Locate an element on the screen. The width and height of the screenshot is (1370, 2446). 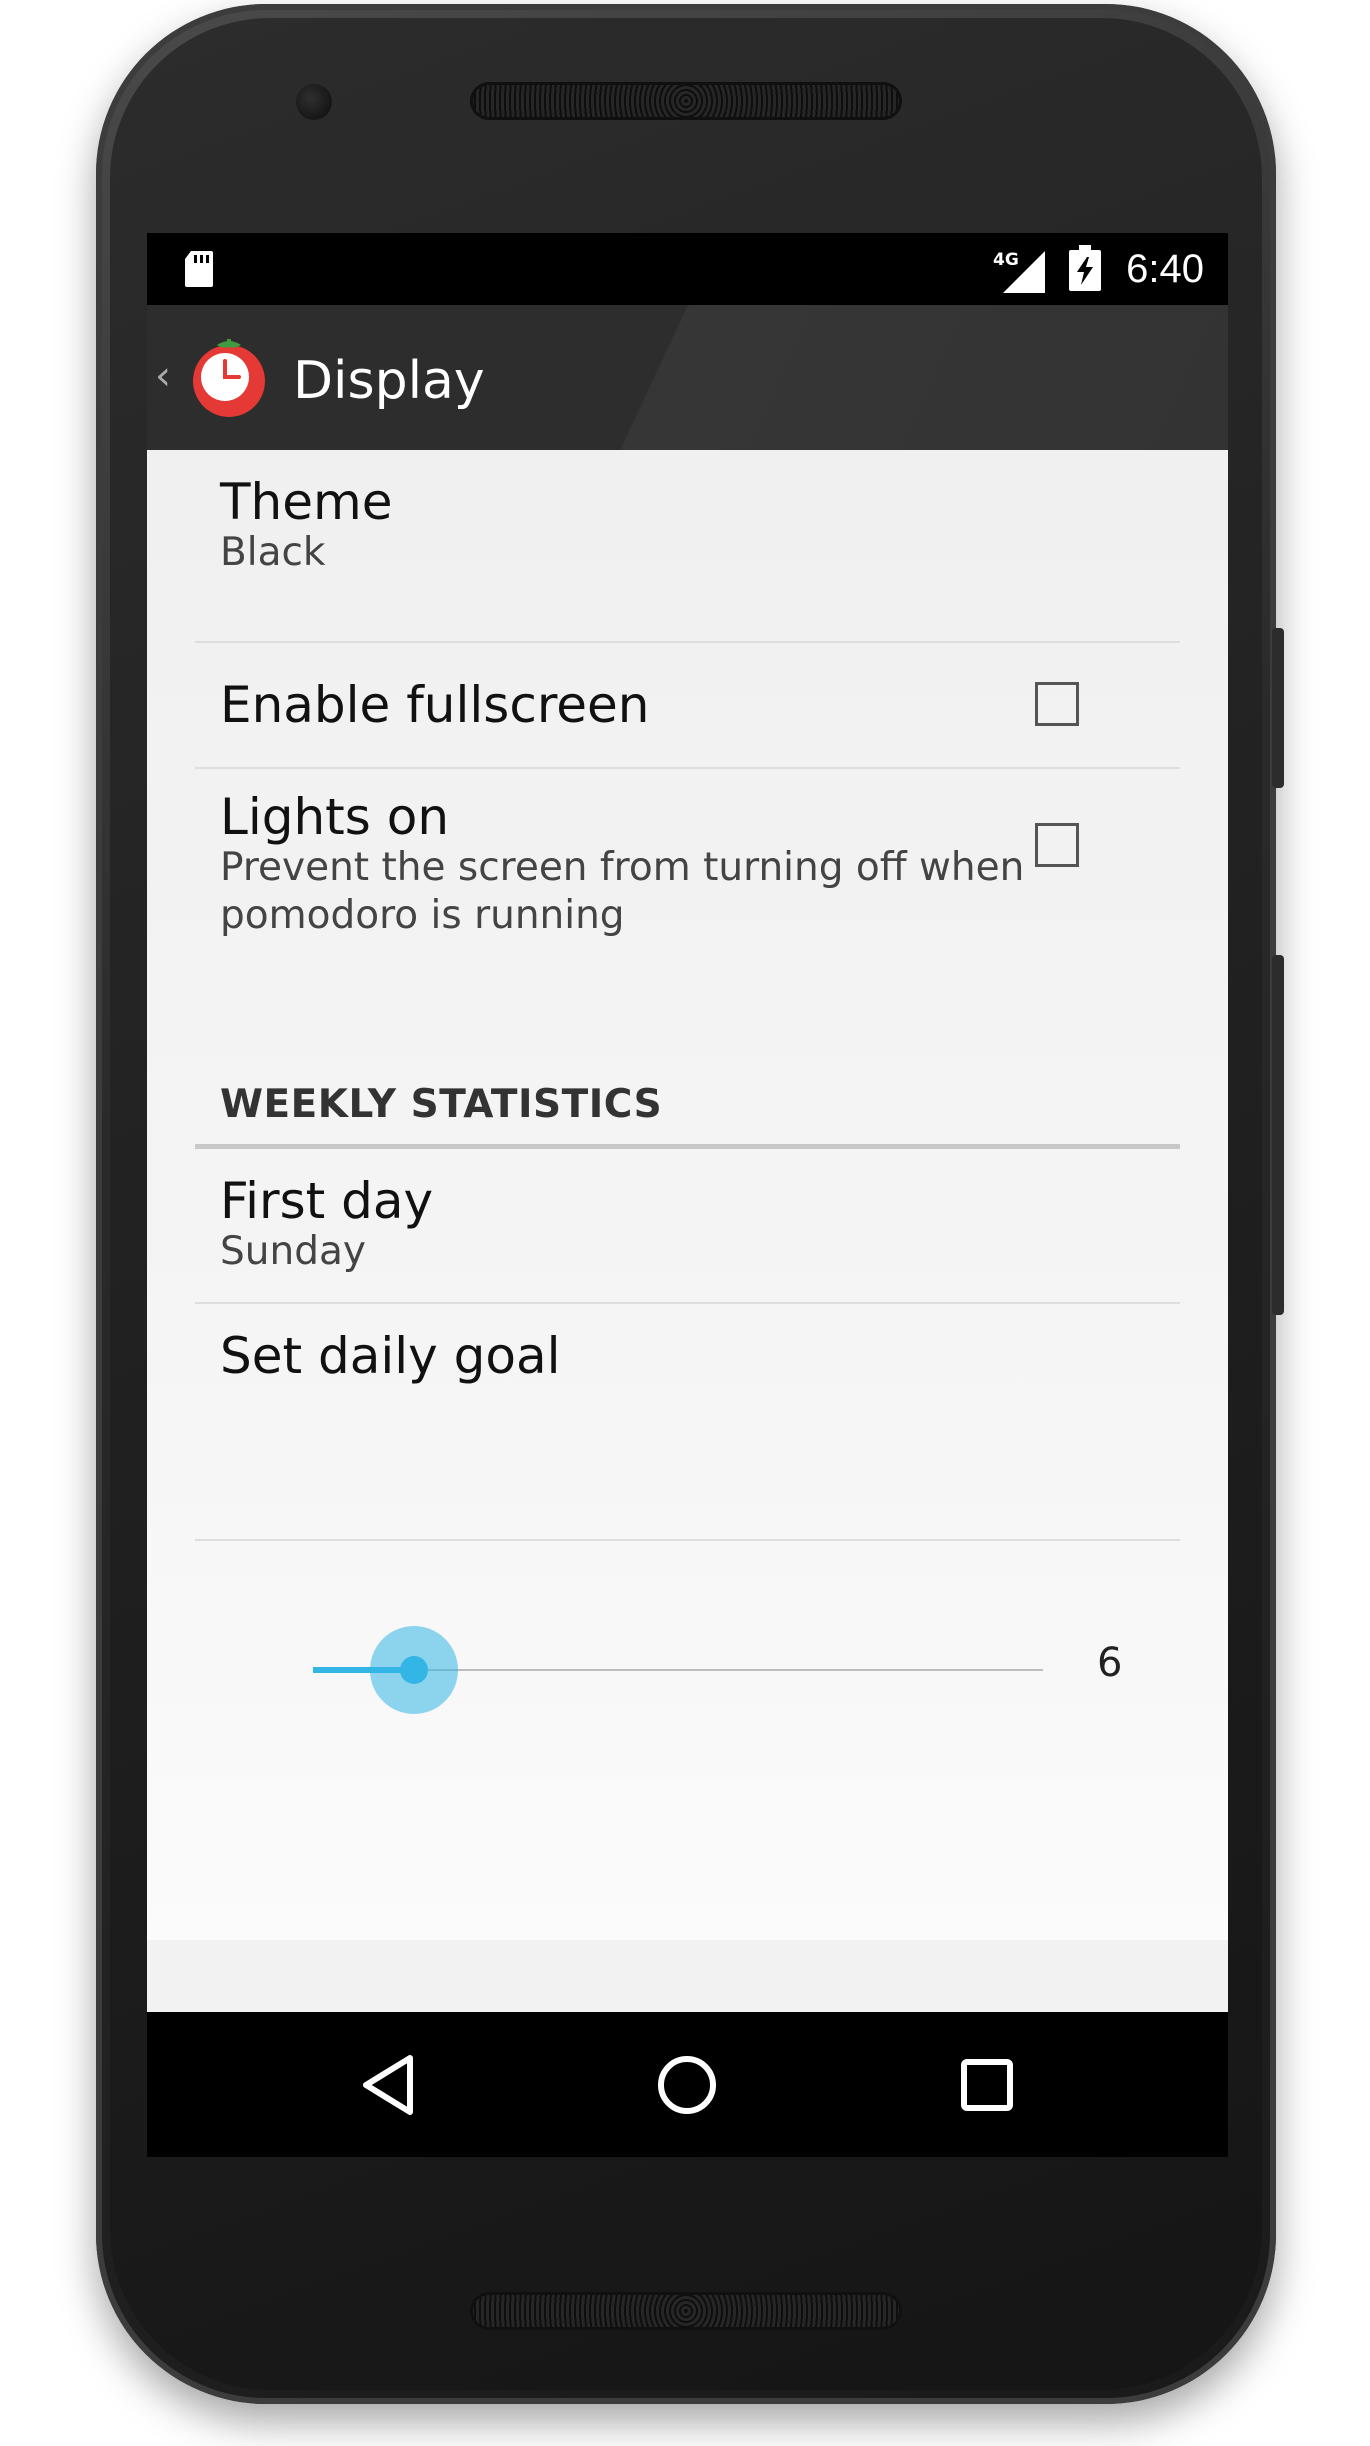
sd-card-icon is located at coordinates (199, 269).